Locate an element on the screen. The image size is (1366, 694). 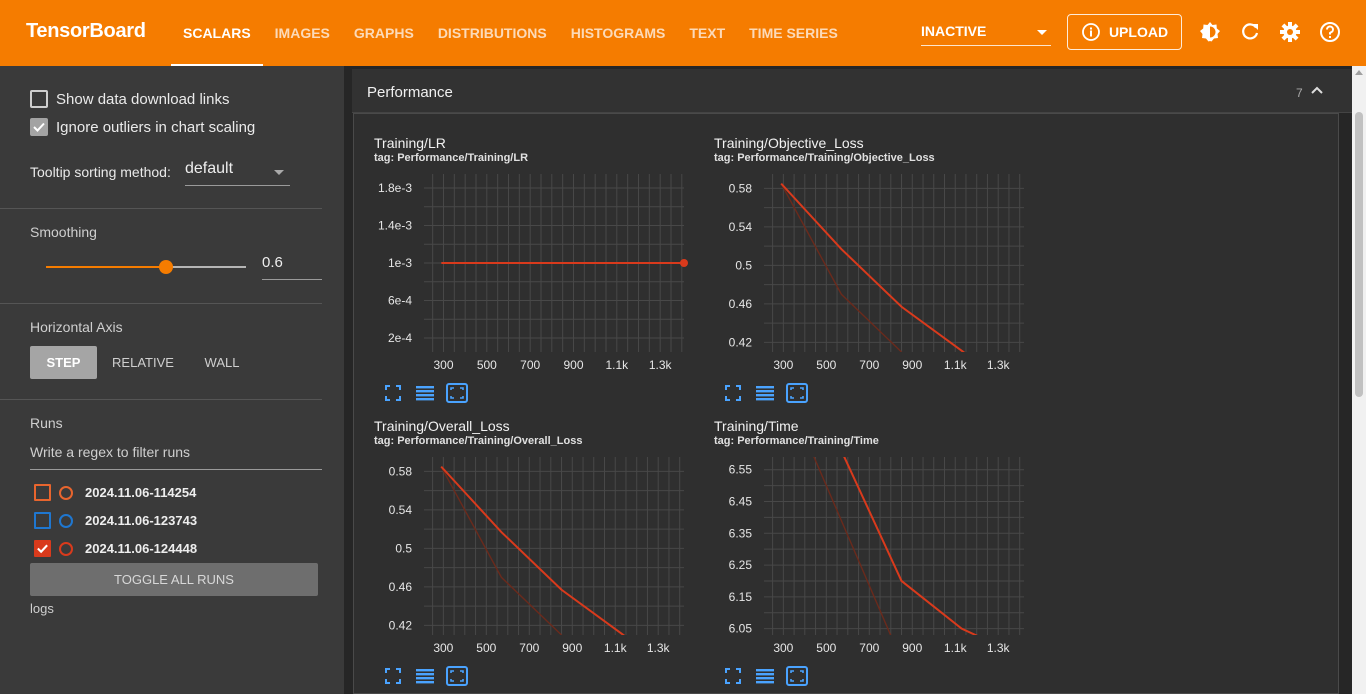
ignore-outliers-option: Ignore outliers in chart scaling is located at coordinates (142, 127).